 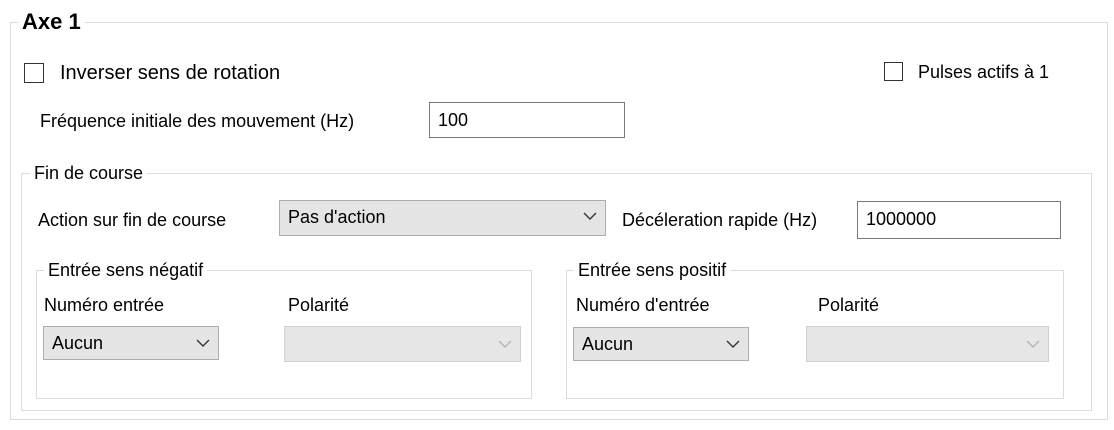 I want to click on deceleration-label: Décéleration rapide (Hz), so click(x=720, y=220).